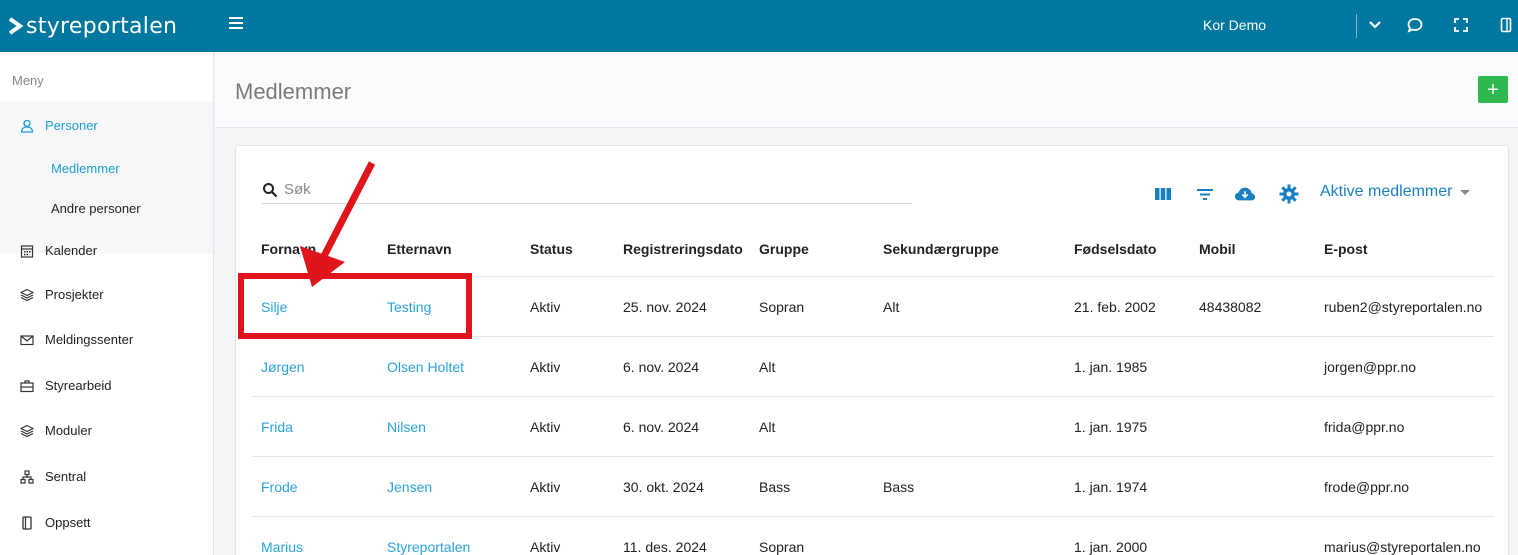  Describe the element at coordinates (277, 427) in the screenshot. I see `first-name-link: Frida` at that location.